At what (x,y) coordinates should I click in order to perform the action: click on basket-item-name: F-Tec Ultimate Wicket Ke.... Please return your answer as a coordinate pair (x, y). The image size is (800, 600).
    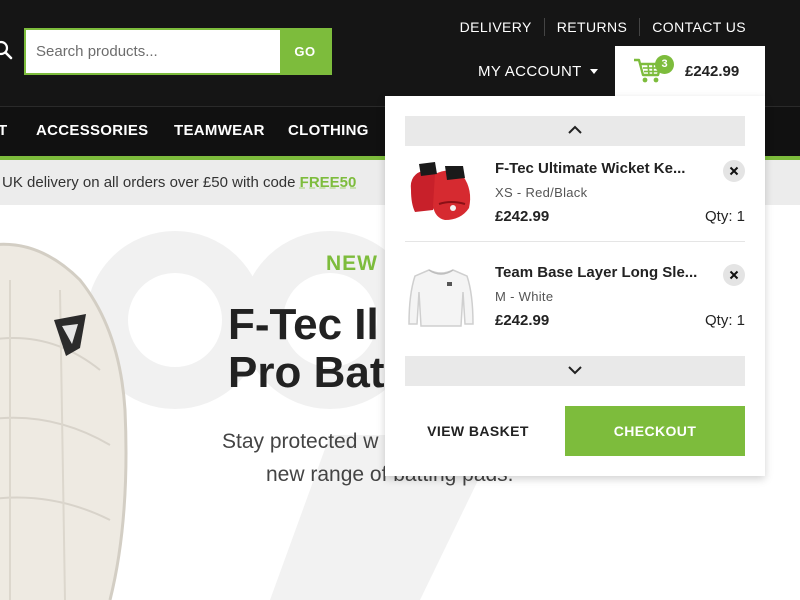
    Looking at the image, I should click on (590, 168).